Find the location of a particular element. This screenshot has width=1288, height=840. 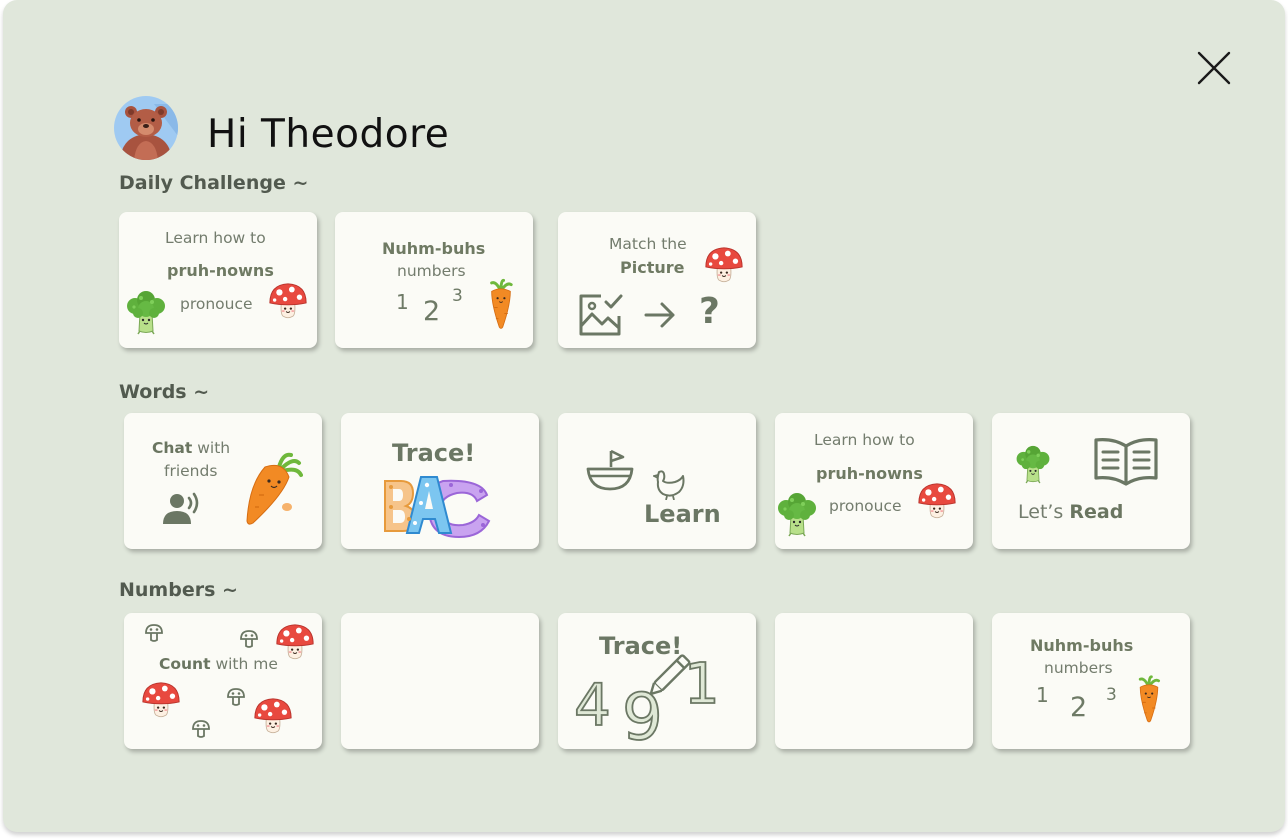

card-line: friends is located at coordinates (191, 471).